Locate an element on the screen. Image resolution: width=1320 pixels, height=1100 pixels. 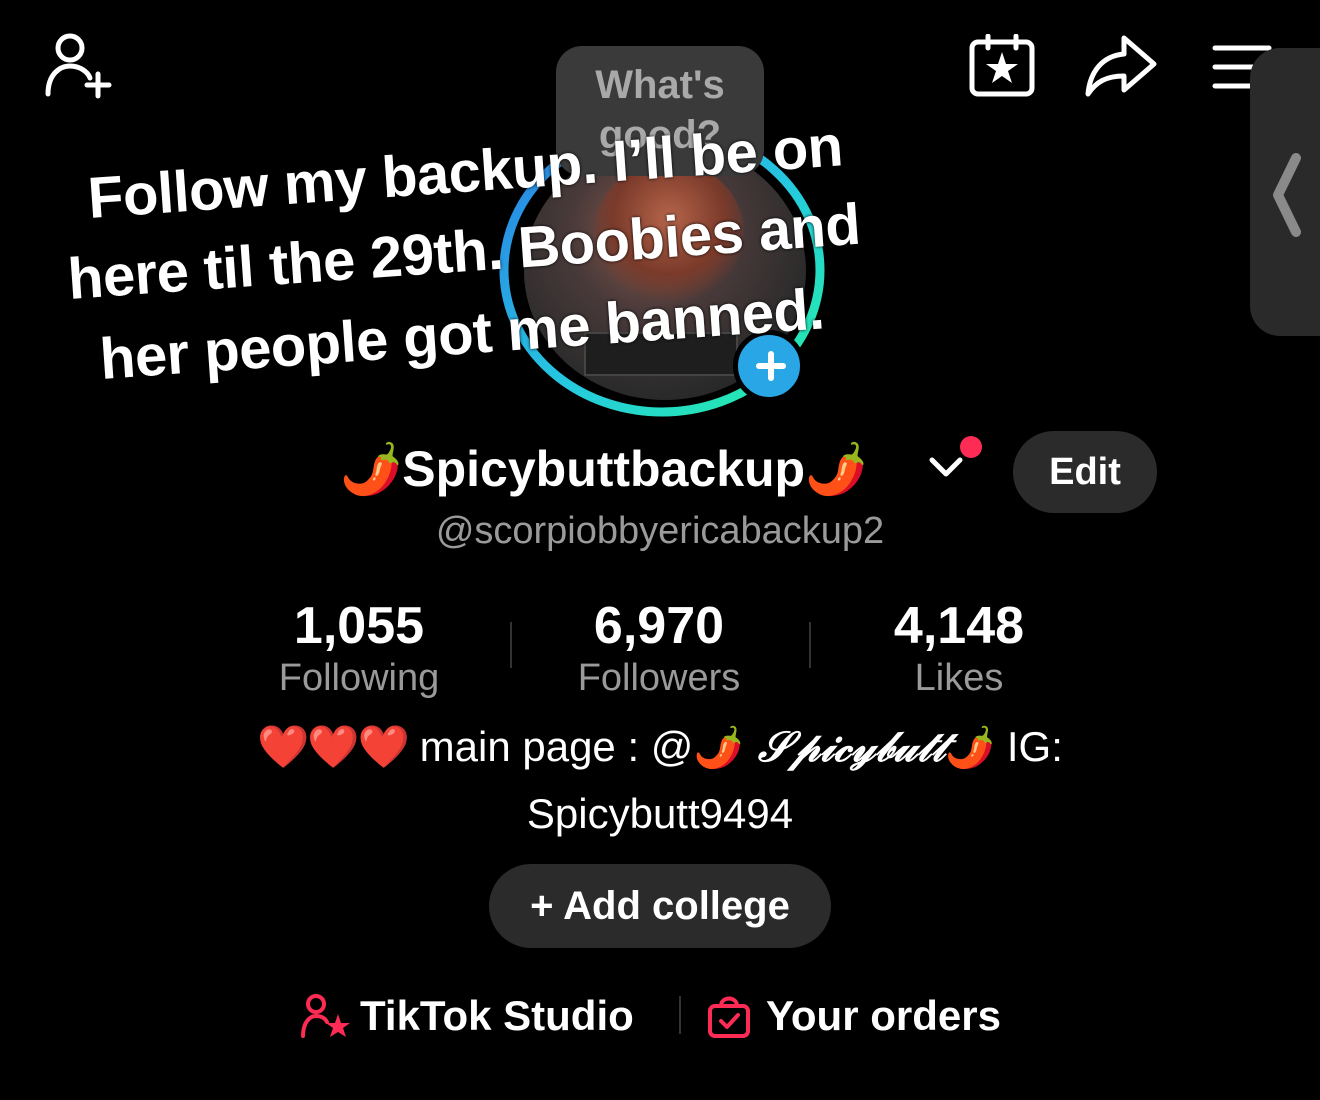
following-count: 1,055 is located at coordinates (359, 626).